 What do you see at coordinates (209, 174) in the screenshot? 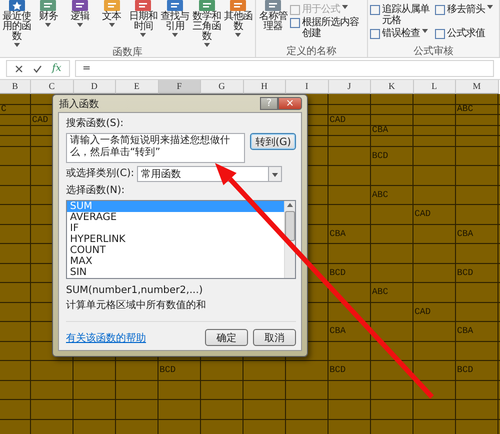
I see `category-dropdown: 常用函数` at bounding box center [209, 174].